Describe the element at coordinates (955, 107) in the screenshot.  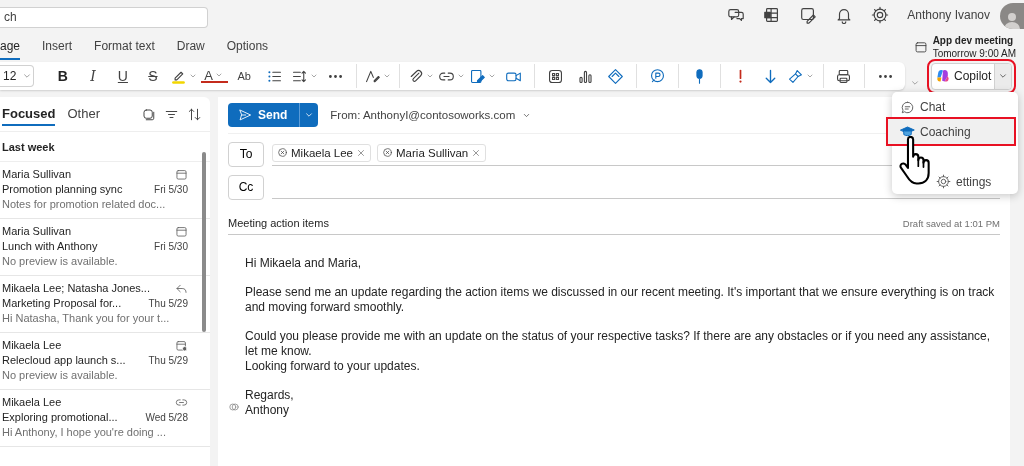
I see `menu-item: Chat` at that location.